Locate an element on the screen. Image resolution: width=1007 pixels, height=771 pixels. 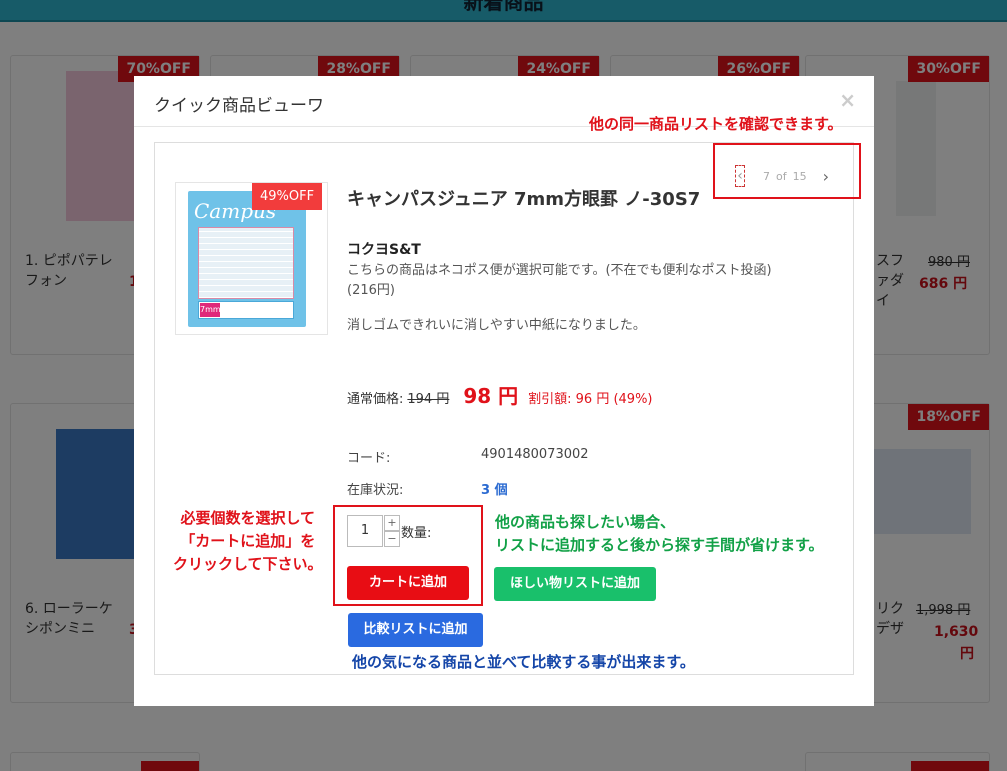
product-image: Campus 7mm 49%OFF is located at coordinates (251, 258).